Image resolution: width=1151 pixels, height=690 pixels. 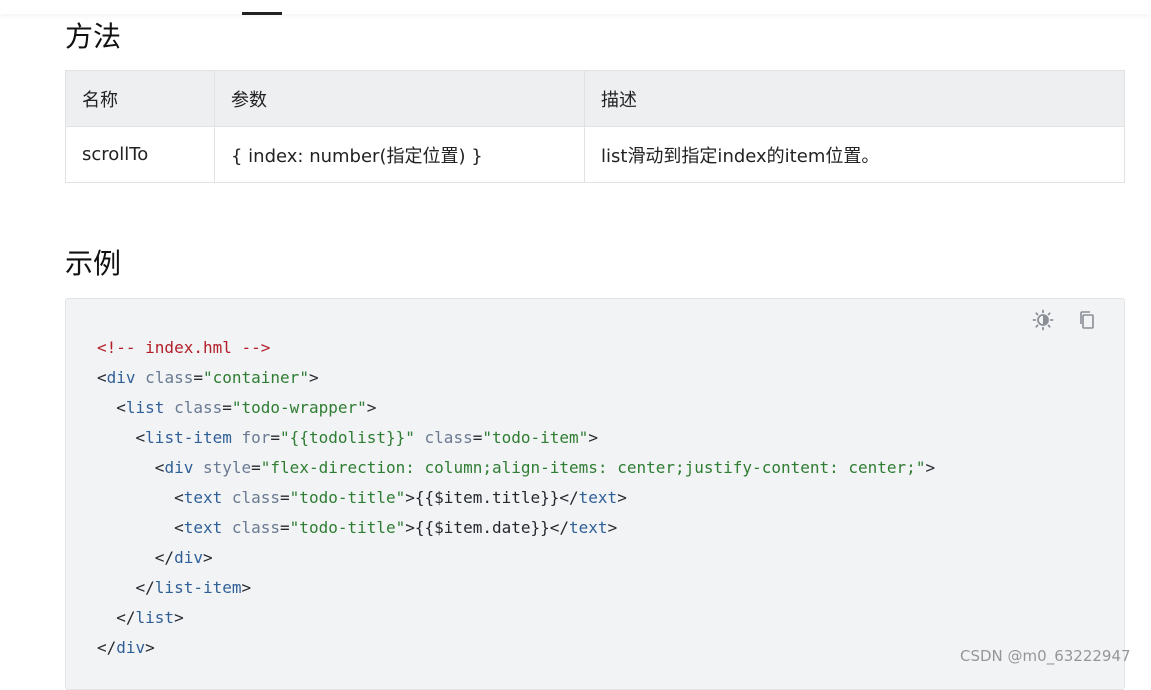 What do you see at coordinates (184, 347) in the screenshot?
I see `code-token-comment: <!-- index.hml -->` at bounding box center [184, 347].